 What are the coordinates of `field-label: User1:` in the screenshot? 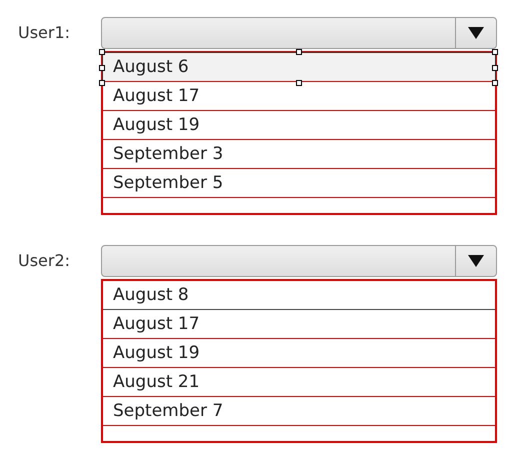 It's located at (44, 32).